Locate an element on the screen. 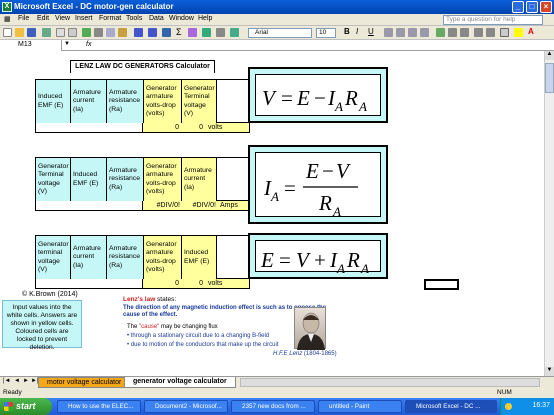 The image size is (554, 415). bold-icon: B is located at coordinates (348, 32).